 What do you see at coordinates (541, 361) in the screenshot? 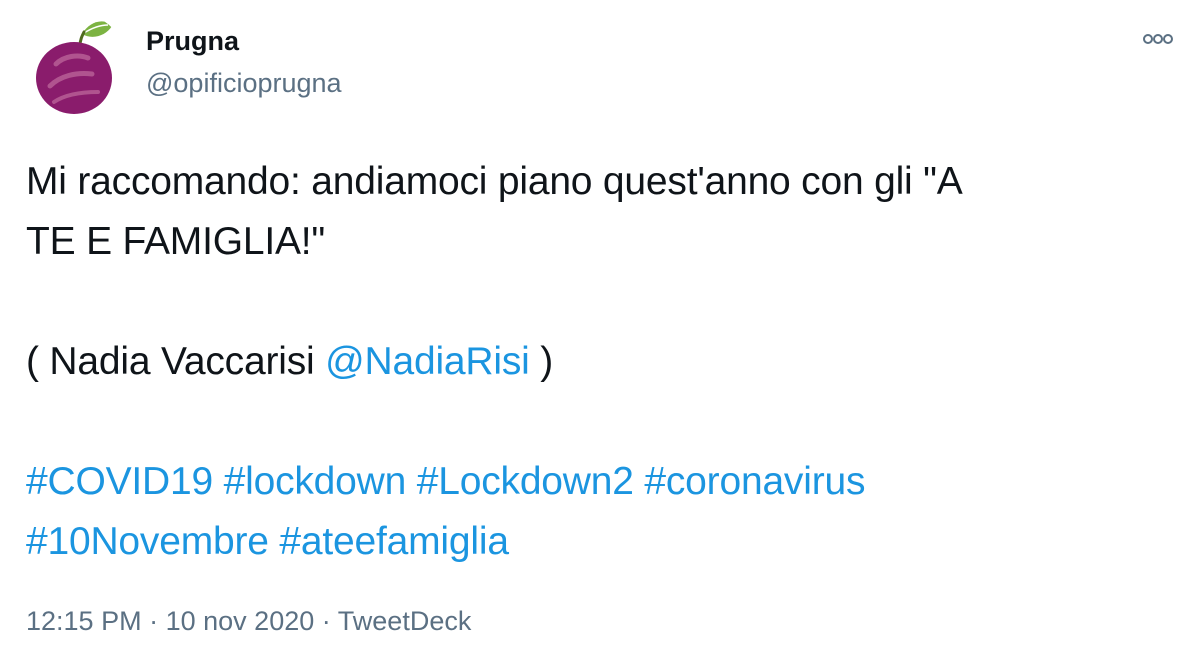
I see `credit-suffix: )` at bounding box center [541, 361].